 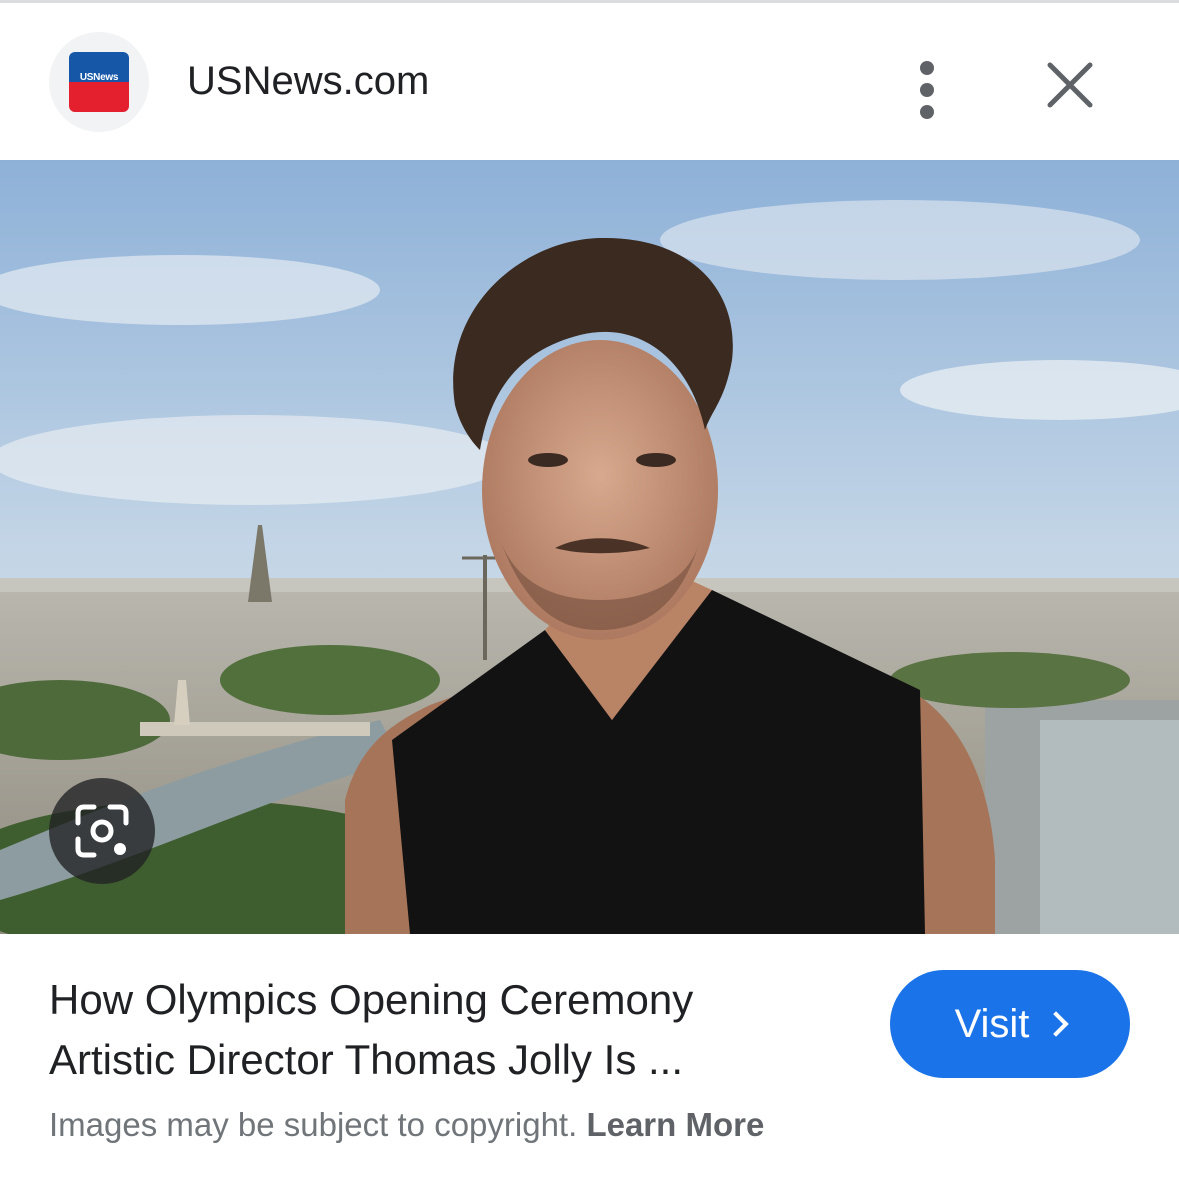 What do you see at coordinates (589, 81) in the screenshot?
I see `source-header: USNews USNews.com` at bounding box center [589, 81].